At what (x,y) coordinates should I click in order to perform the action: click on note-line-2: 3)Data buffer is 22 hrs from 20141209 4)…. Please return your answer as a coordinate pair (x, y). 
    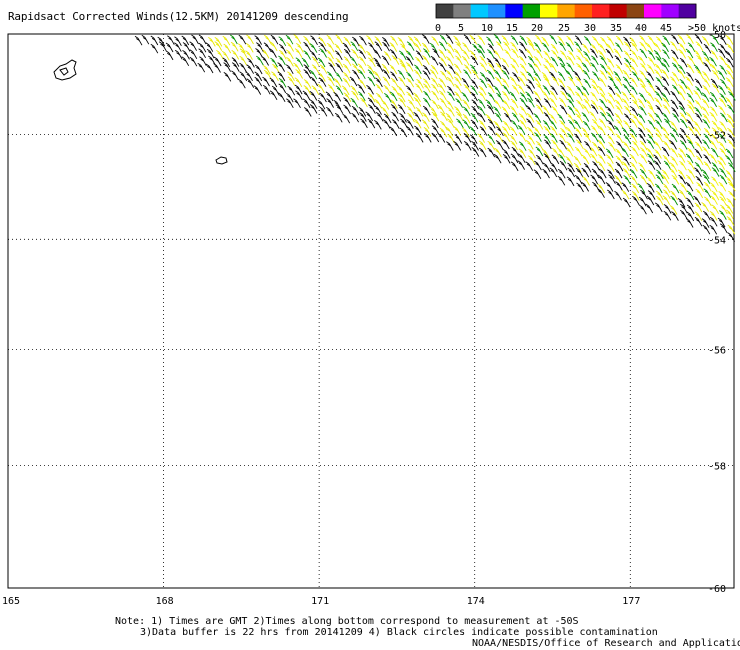
    Looking at the image, I should click on (399, 632).